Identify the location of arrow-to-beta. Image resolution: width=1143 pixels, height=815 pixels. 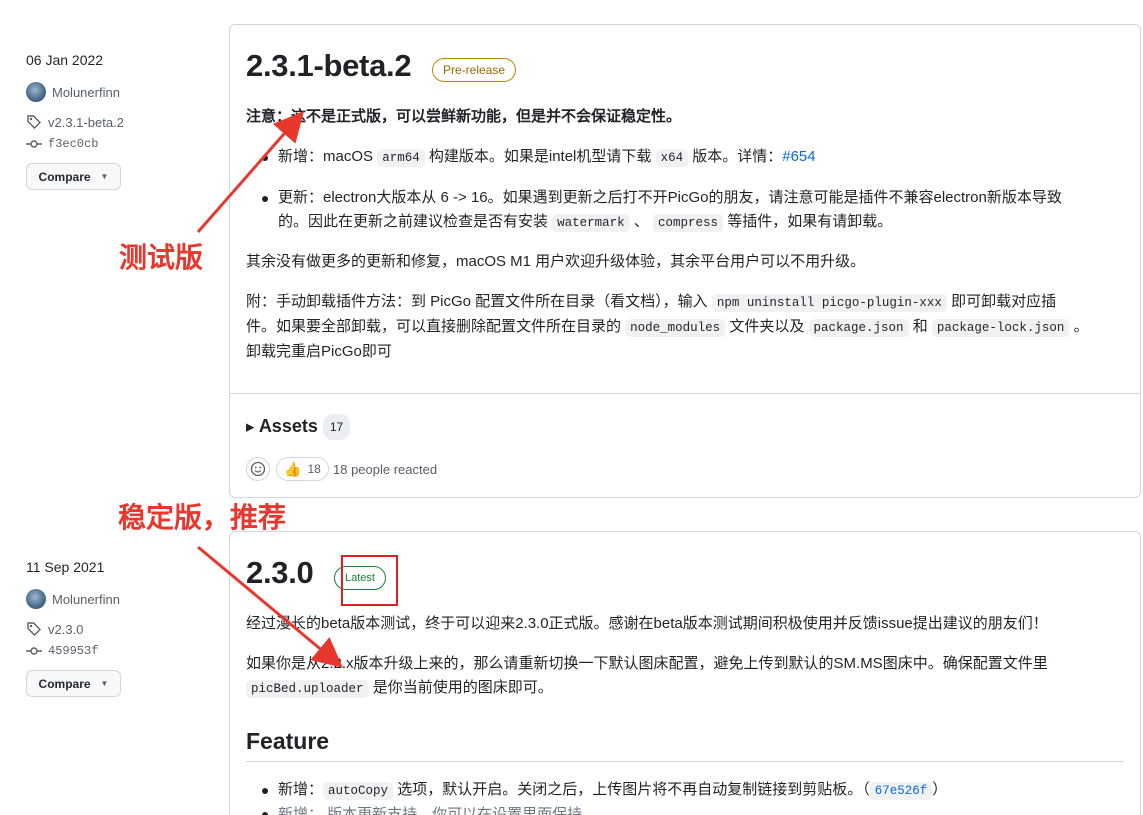
(250, 172).